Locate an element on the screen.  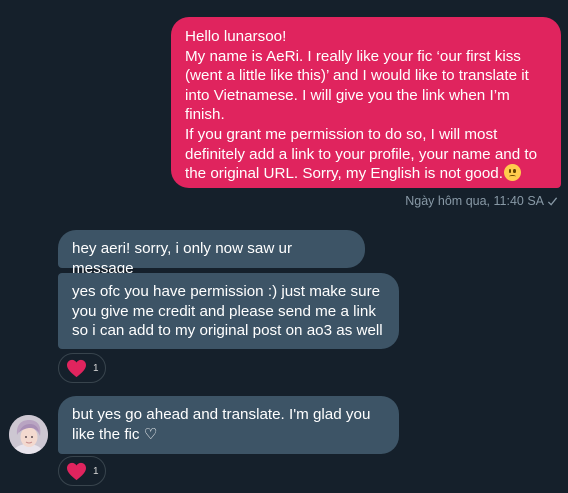
sent-message-line: Hello lunarsoo! is located at coordinates (236, 36).